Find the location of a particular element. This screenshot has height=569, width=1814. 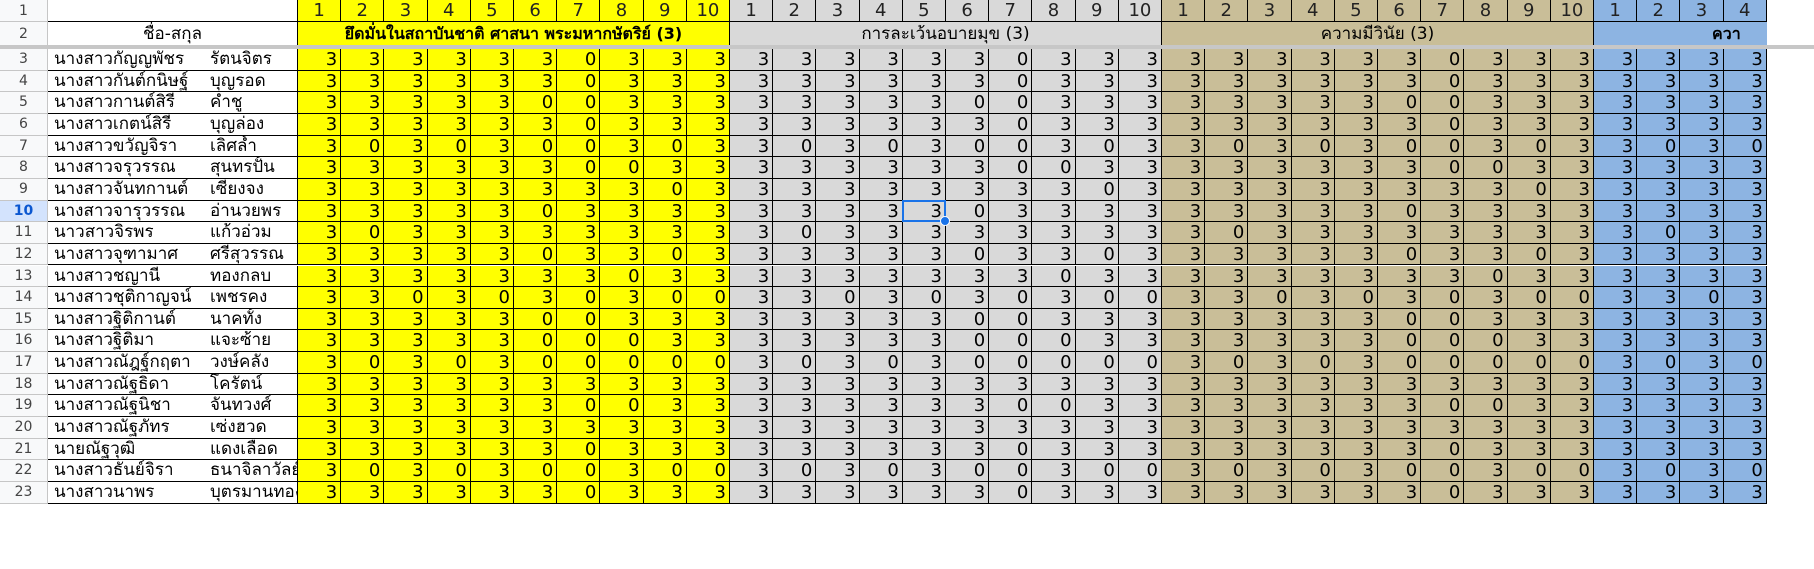

row-header: 4 is located at coordinates (24, 81).